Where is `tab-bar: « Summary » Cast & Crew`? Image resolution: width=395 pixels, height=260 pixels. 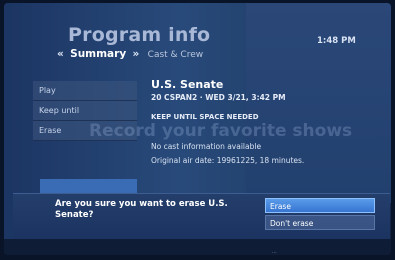 tab-bar: « Summary » Cast & Crew is located at coordinates (130, 54).